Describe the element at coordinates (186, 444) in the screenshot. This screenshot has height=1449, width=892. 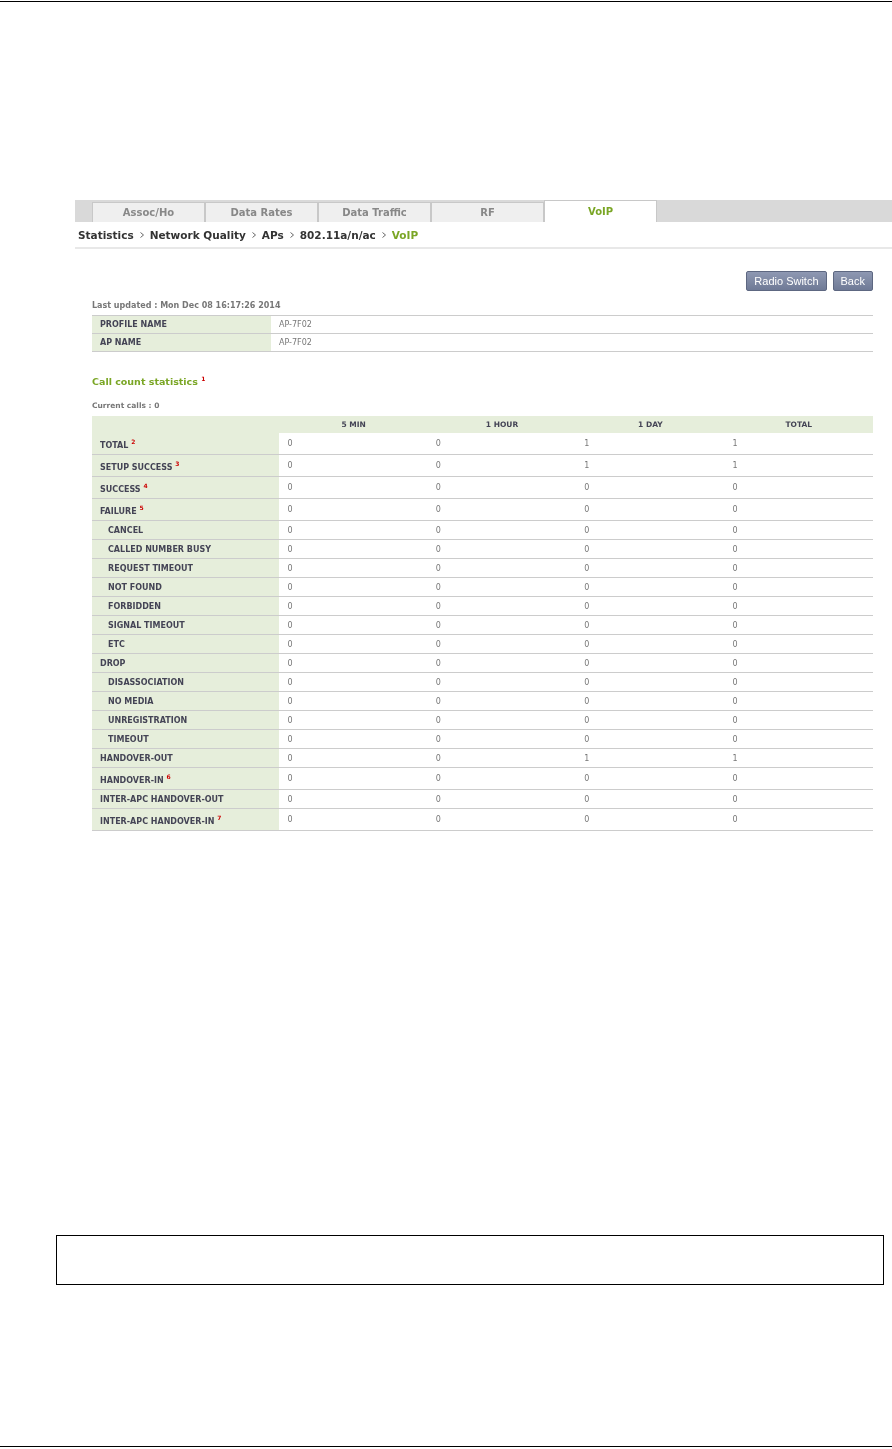
I see `row-header: TOTAL $^{2}$` at that location.